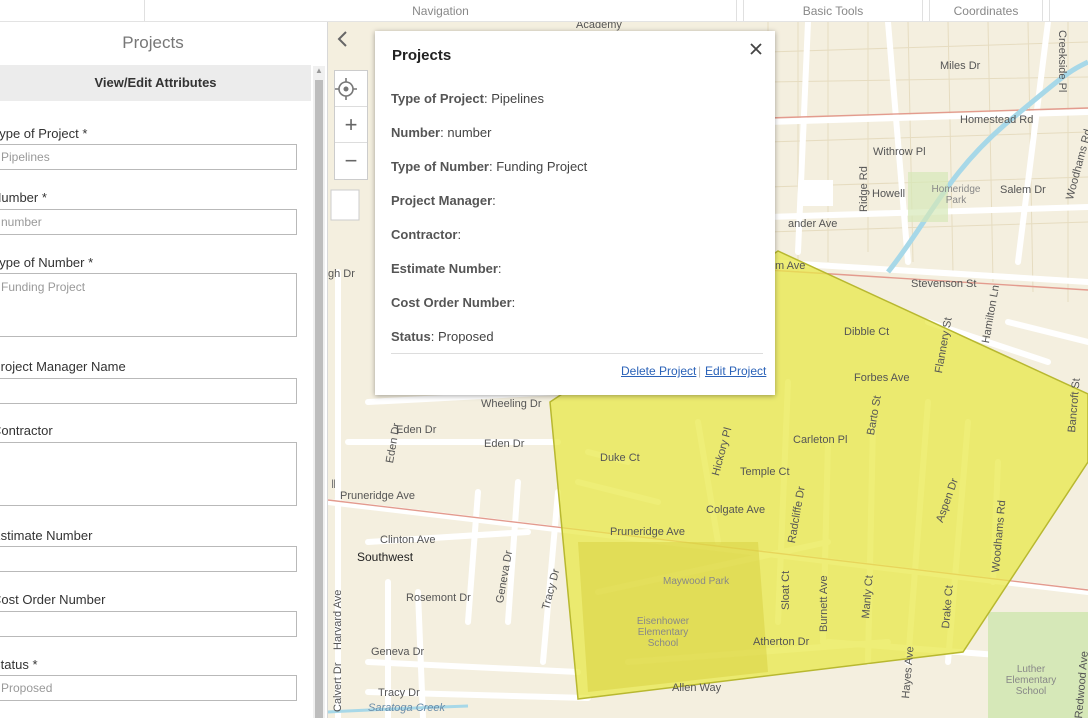 This screenshot has height=718, width=1088. Describe the element at coordinates (440, 10) in the screenshot. I see `tab-navigation: Navigation` at that location.